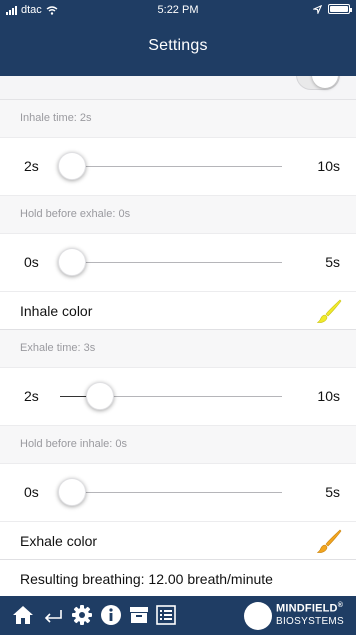 The image size is (356, 635). What do you see at coordinates (328, 396) in the screenshot?
I see `exhale-time-max: 10s` at bounding box center [328, 396].